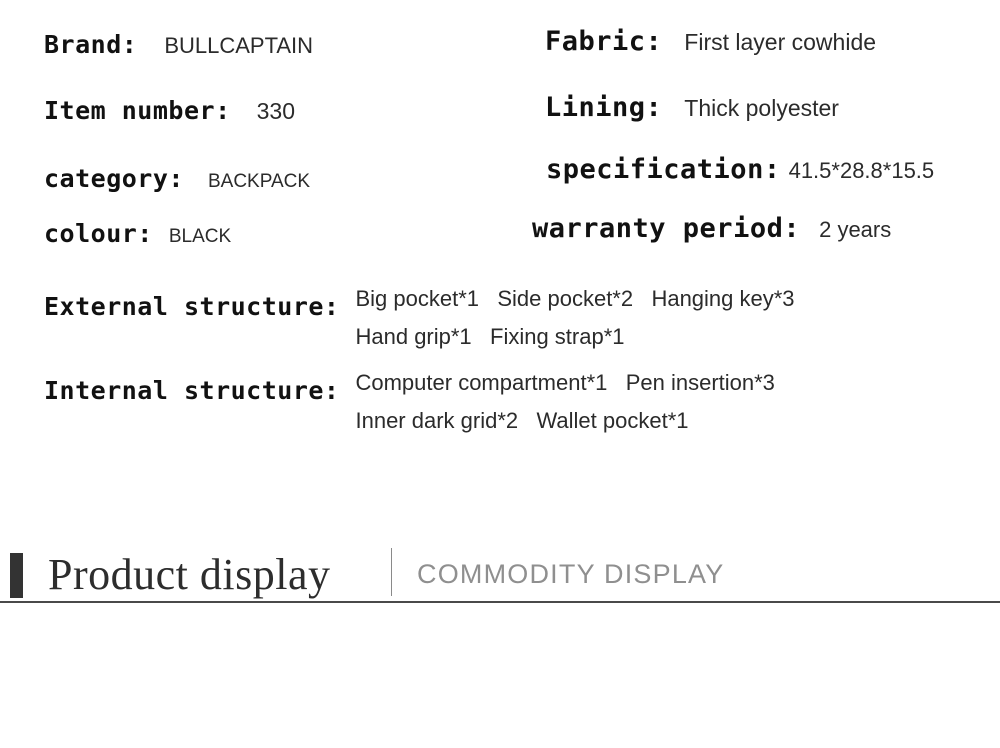 This screenshot has height=748, width=1000. I want to click on spec-label-category: category:, so click(114, 178).